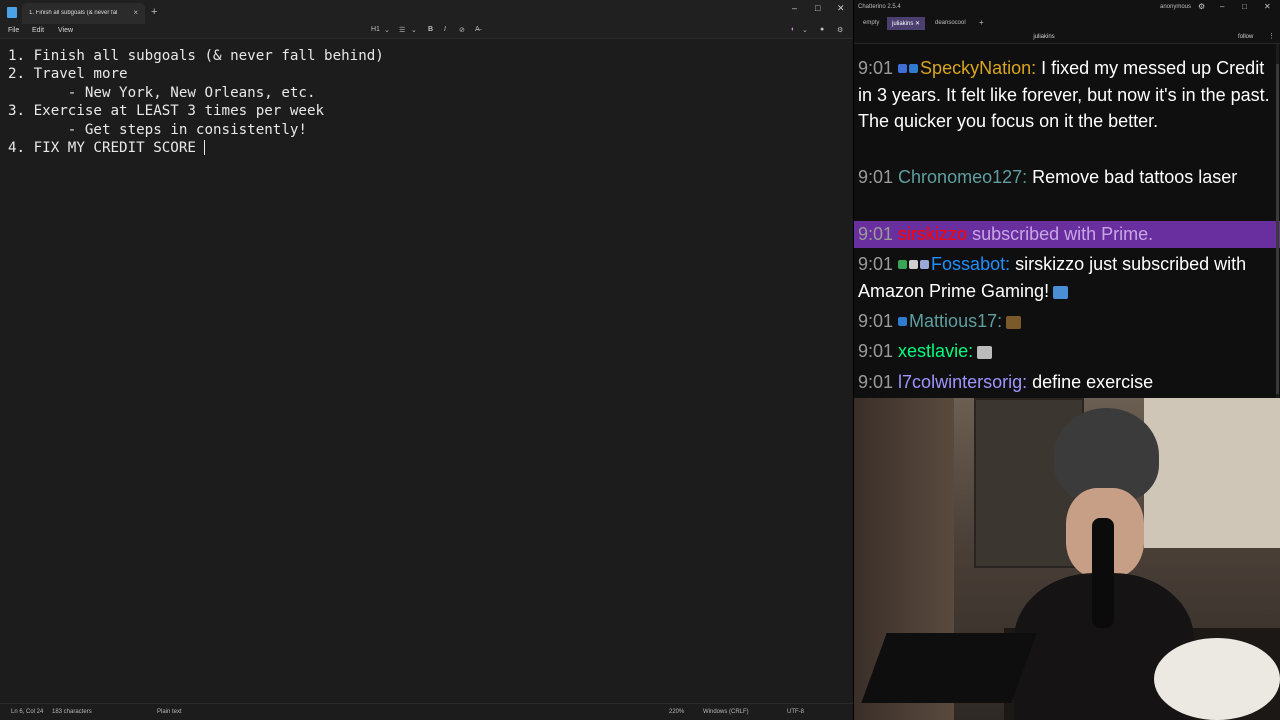 The width and height of the screenshot is (1280, 720). I want to click on message-username: l7colwintersorig:, so click(962, 382).